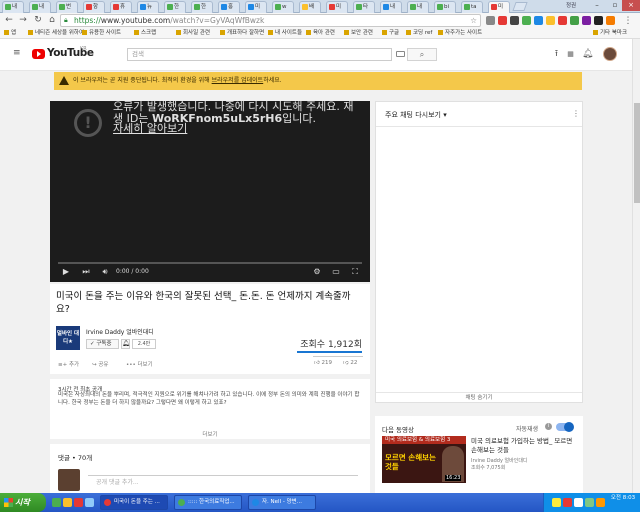  What do you see at coordinates (597, 5) in the screenshot?
I see `minimize-button: –` at bounding box center [597, 5].